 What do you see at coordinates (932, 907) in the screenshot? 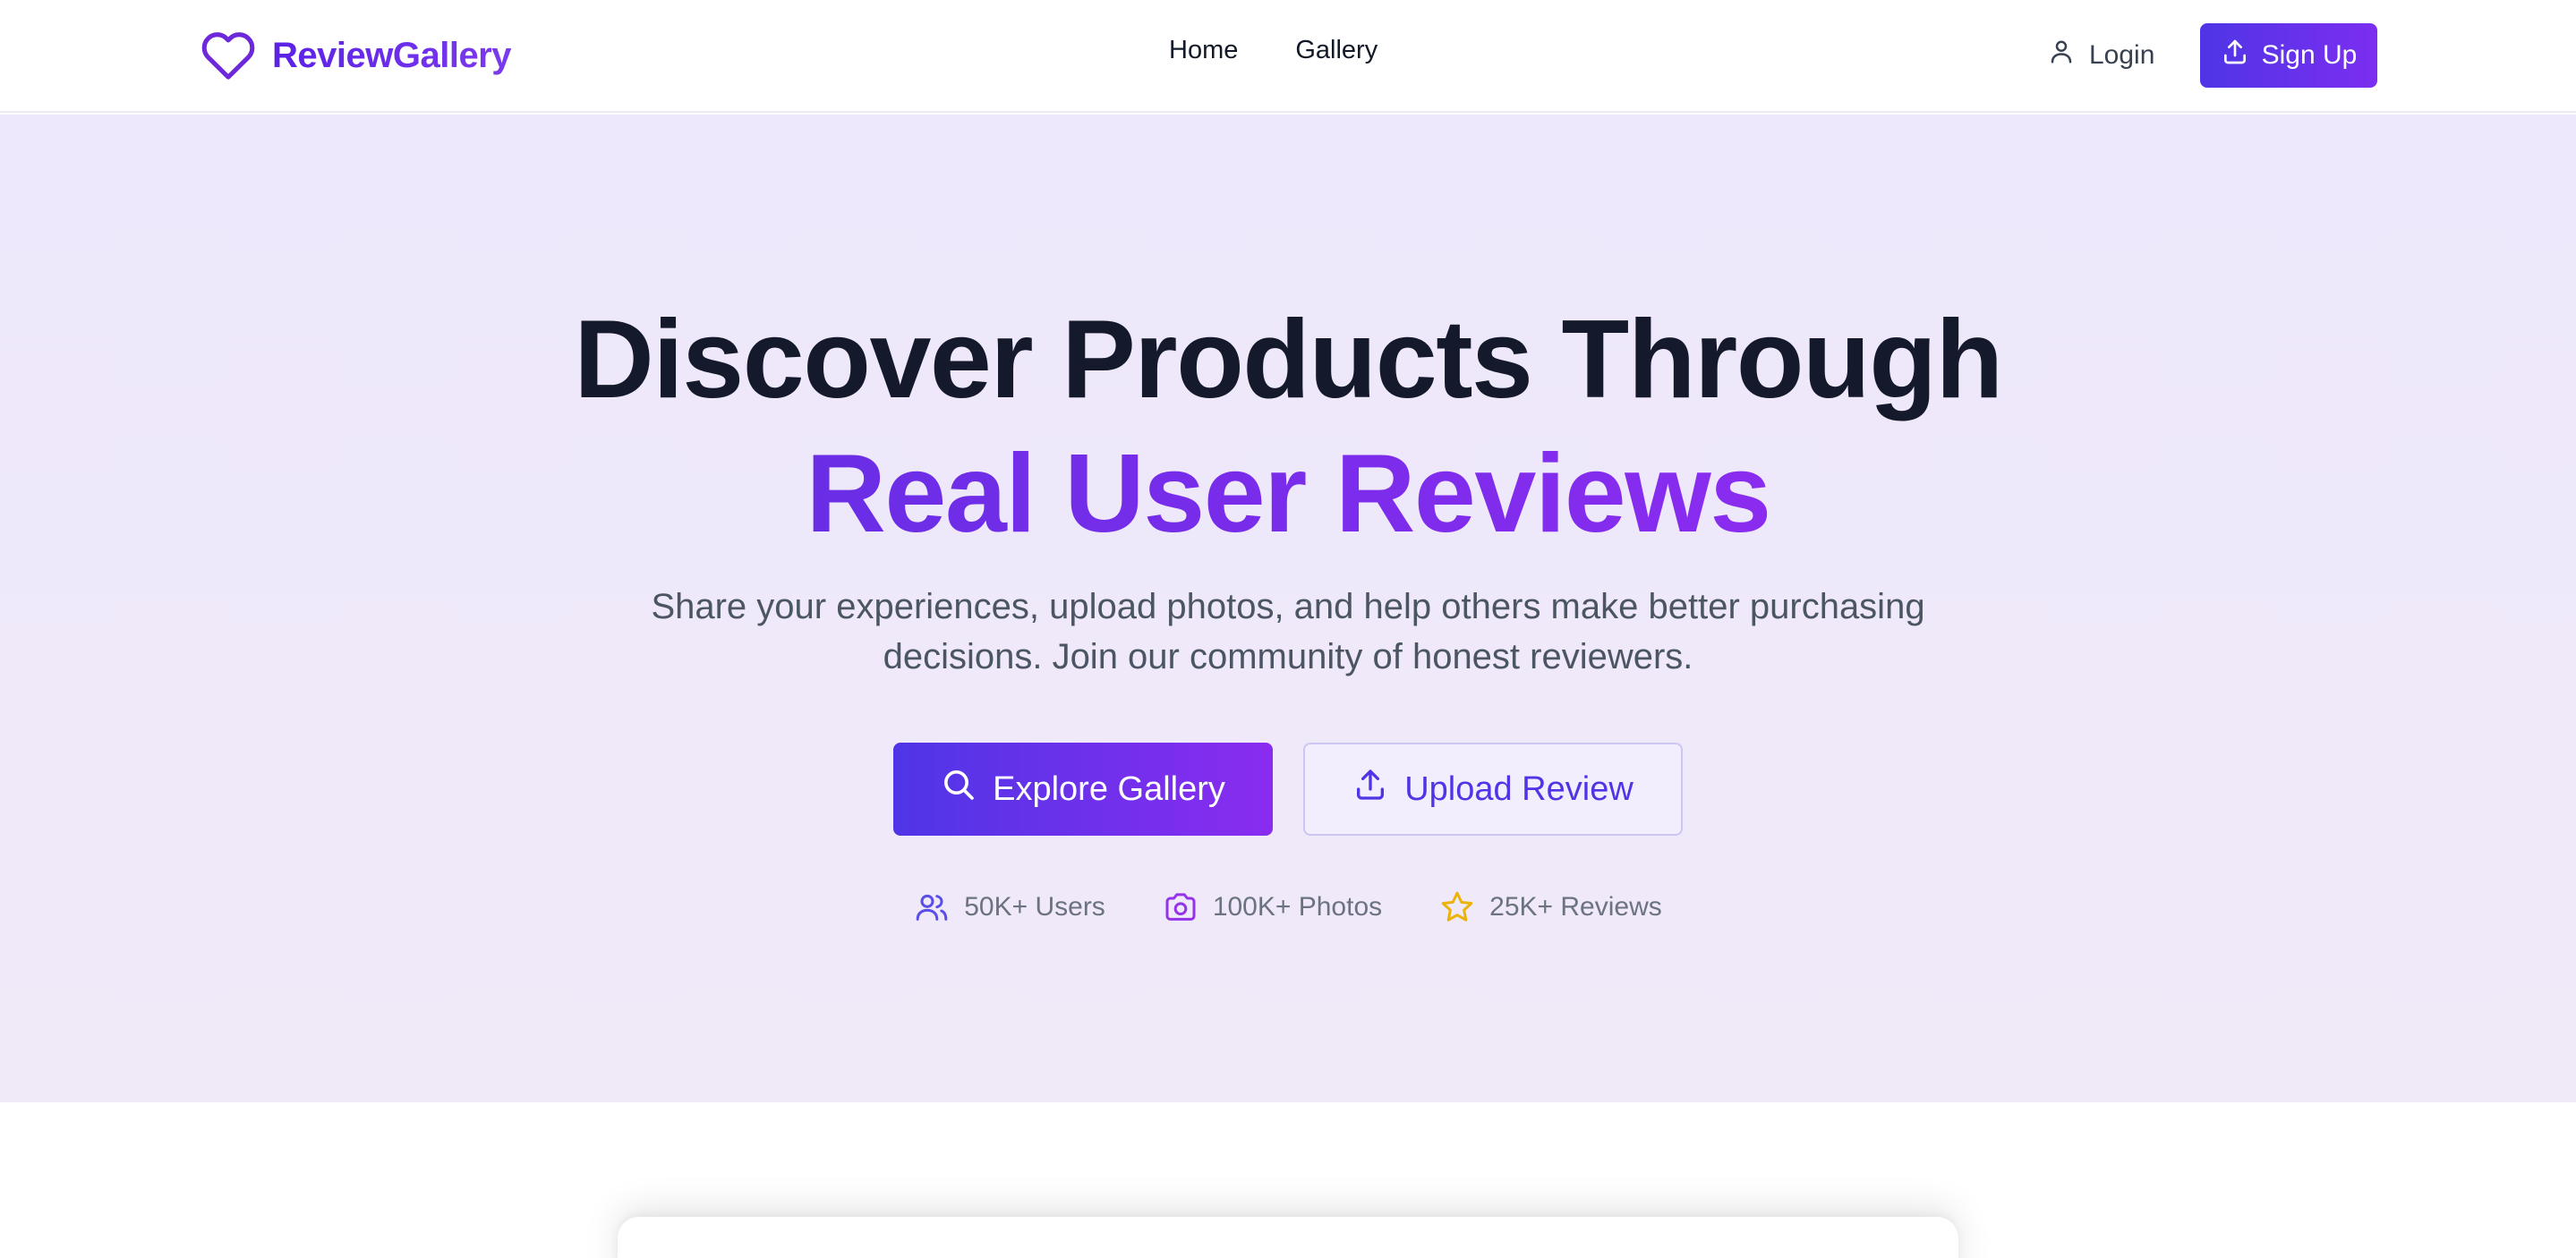
I see `users-icon` at bounding box center [932, 907].